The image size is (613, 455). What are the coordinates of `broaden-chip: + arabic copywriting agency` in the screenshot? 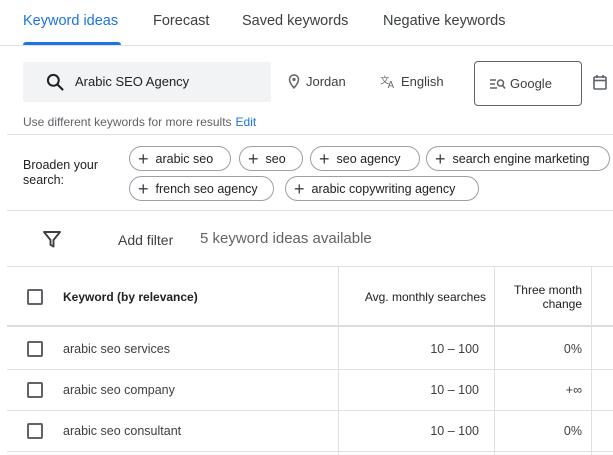 It's located at (382, 188).